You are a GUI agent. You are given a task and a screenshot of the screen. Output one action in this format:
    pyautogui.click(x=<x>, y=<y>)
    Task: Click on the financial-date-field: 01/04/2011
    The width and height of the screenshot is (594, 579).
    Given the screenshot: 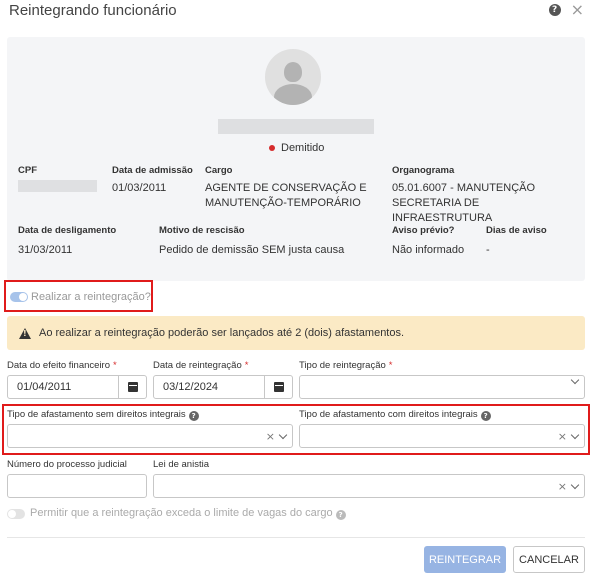 What is the action you would take?
    pyautogui.click(x=77, y=387)
    